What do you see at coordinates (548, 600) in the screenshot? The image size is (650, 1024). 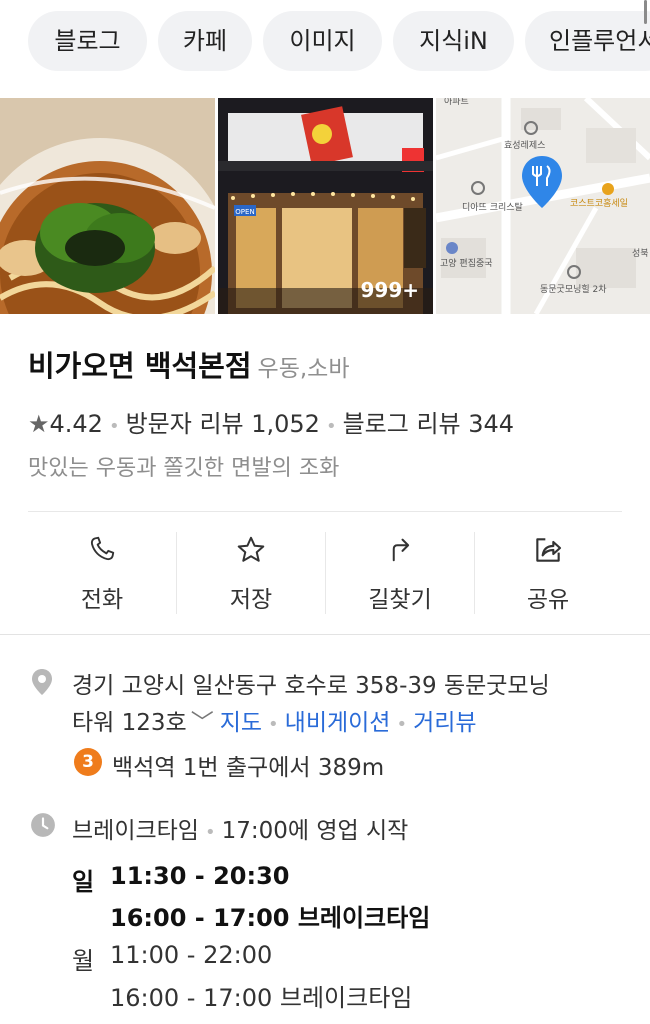 I see `share-label: 공유` at bounding box center [548, 600].